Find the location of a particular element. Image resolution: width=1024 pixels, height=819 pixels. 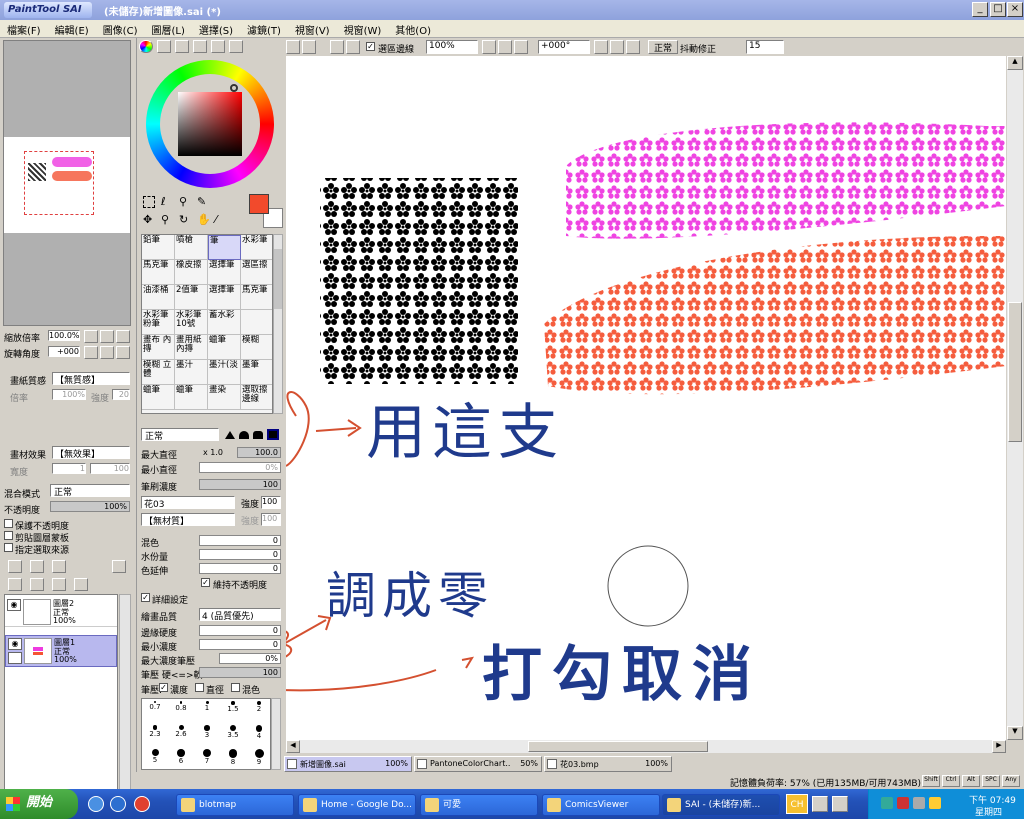

brush-tool-slot: 模糊 is located at coordinates (256, 347).